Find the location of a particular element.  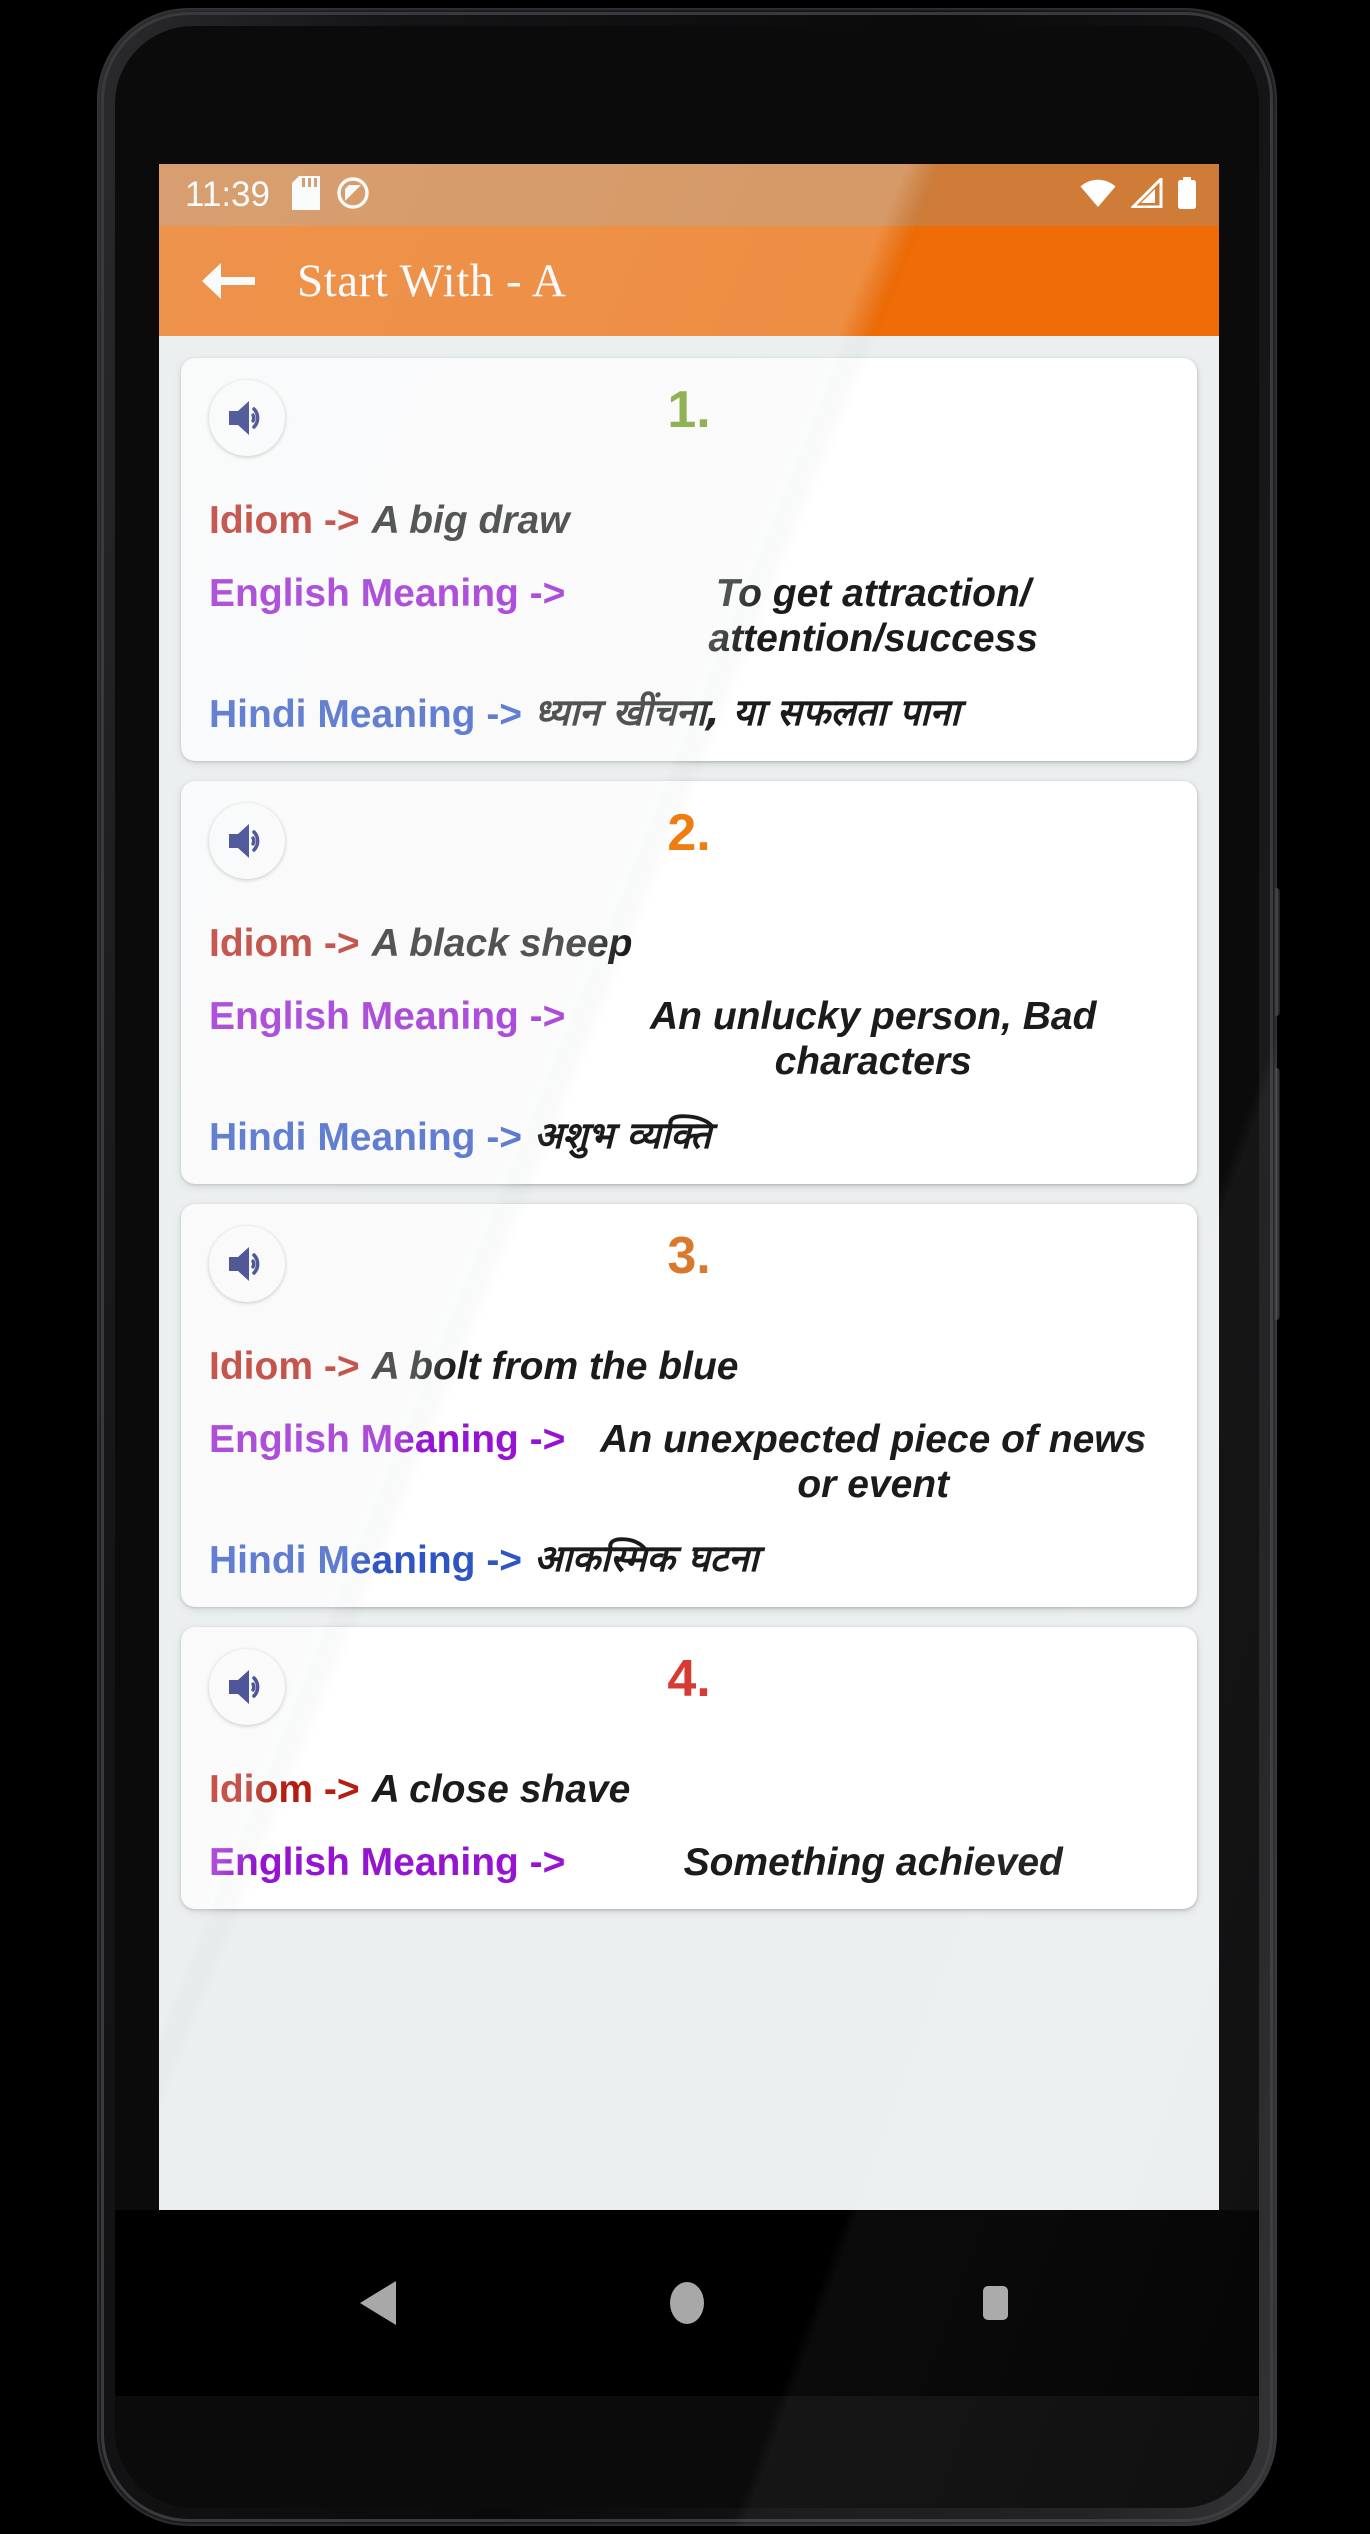

app-bar: Start With - A is located at coordinates (689, 281).